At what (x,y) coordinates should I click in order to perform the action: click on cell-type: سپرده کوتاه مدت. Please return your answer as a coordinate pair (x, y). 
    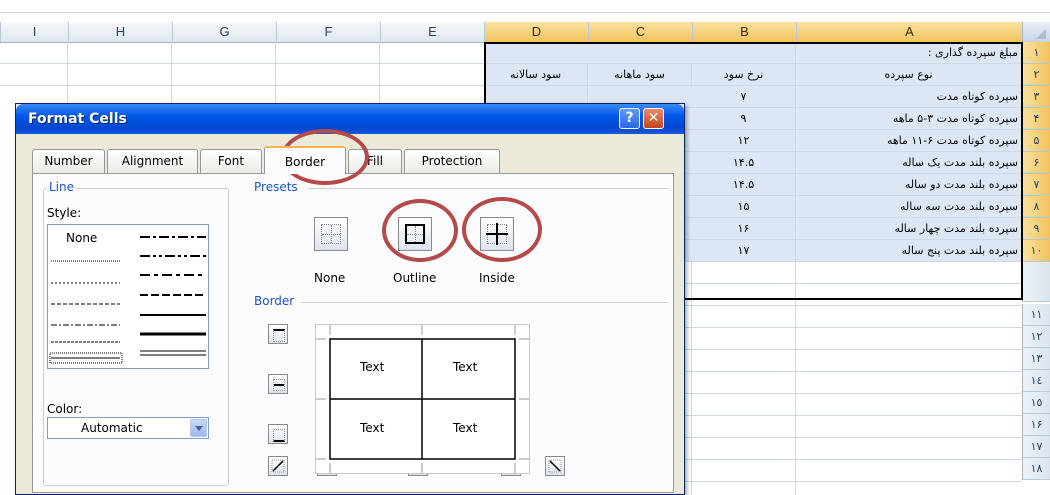
    Looking at the image, I should click on (909, 97).